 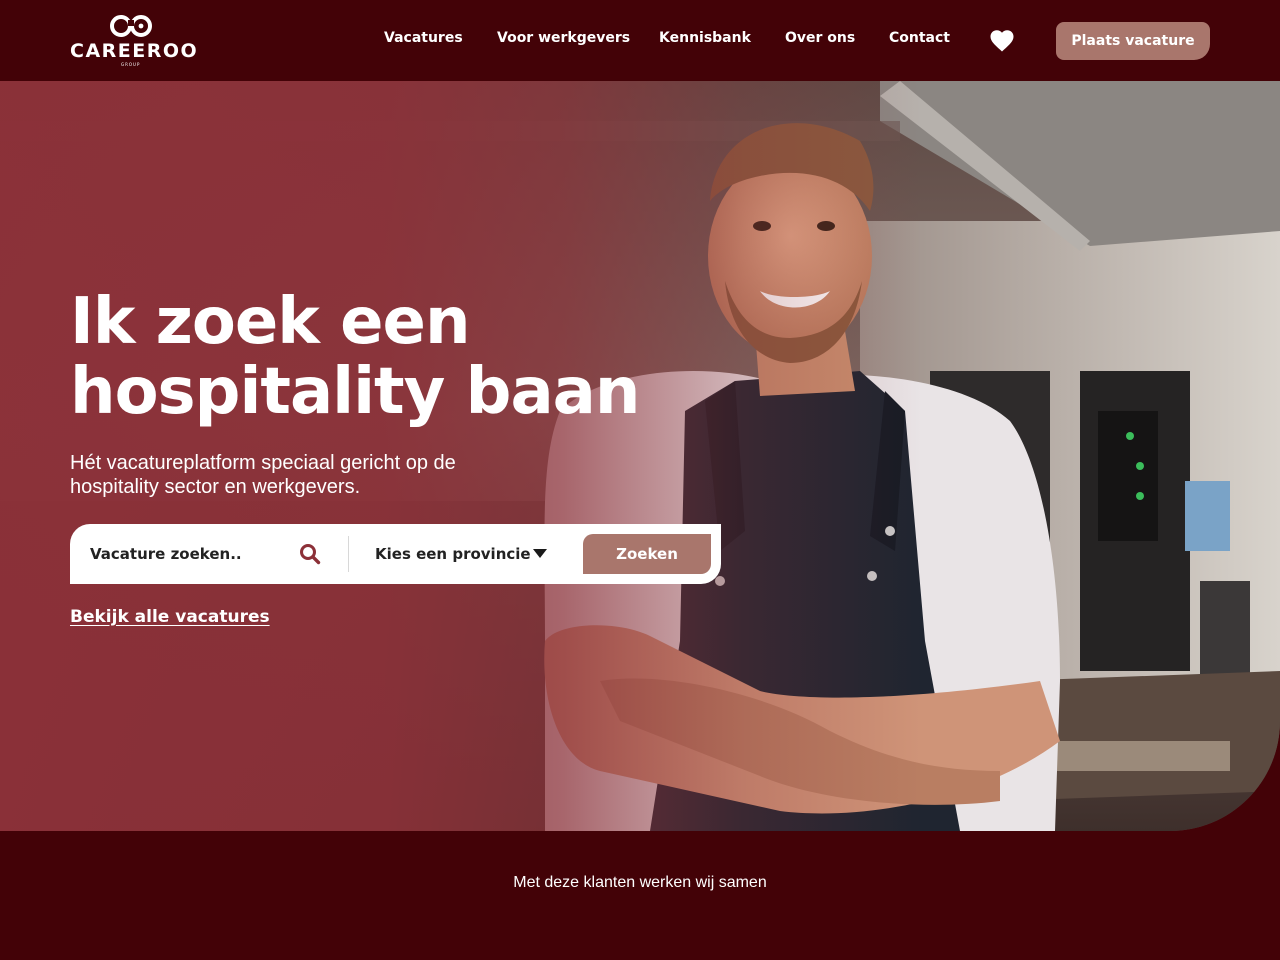 I want to click on nav-link-vacatures: Vacatures, so click(x=423, y=38).